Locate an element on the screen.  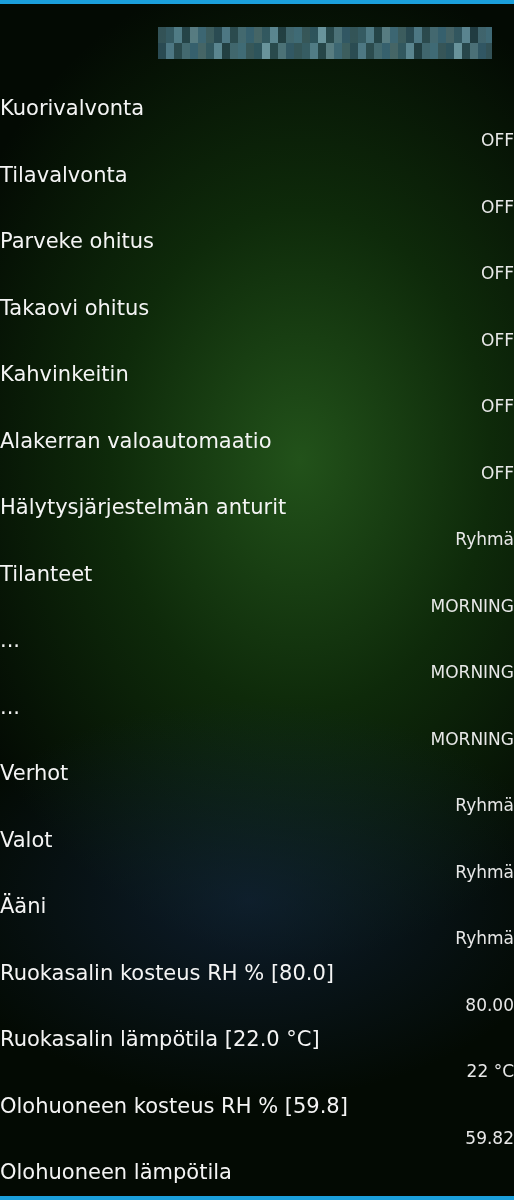
setting-label: Hälytysjärjestelmän anturit is located at coordinates (143, 507).